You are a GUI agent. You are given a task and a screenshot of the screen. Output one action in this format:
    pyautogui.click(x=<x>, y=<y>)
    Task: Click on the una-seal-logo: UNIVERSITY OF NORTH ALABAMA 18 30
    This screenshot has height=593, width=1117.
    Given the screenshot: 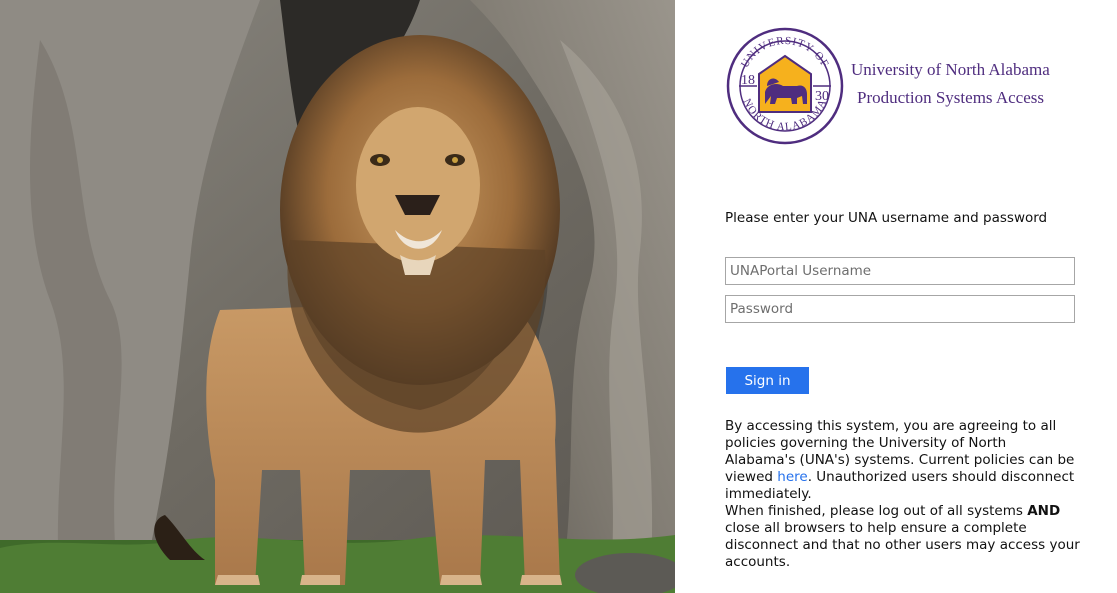 What is the action you would take?
    pyautogui.click(x=785, y=86)
    